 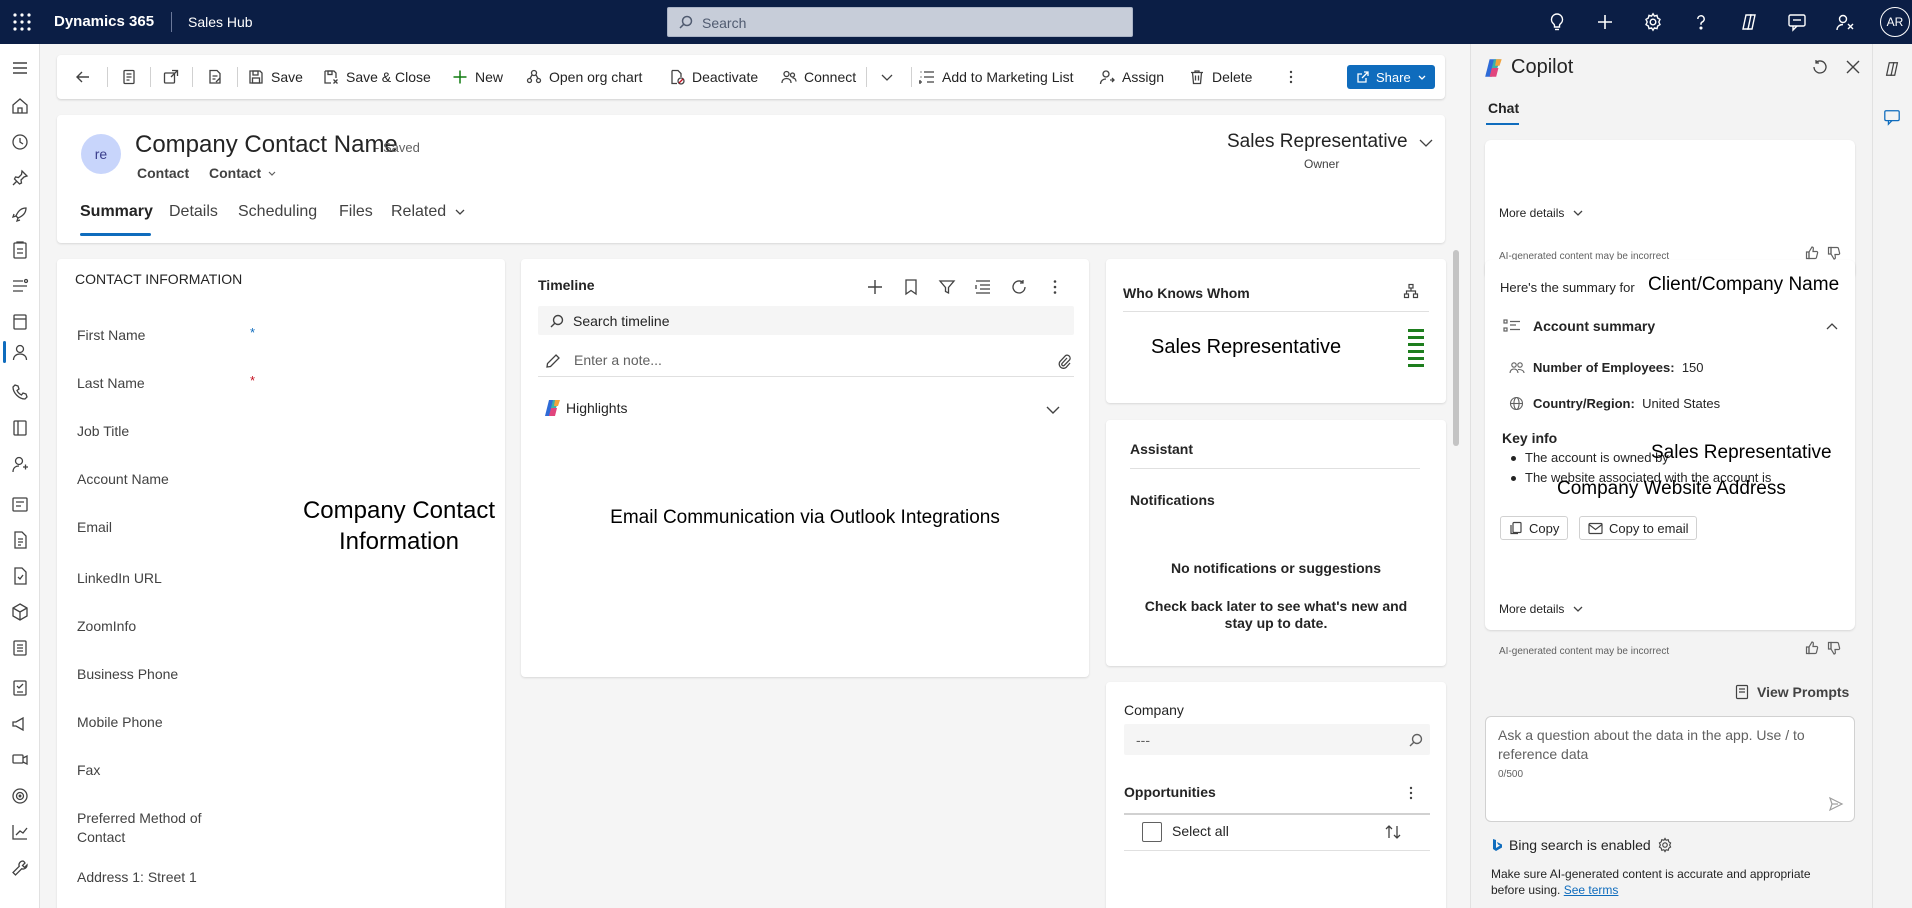 I want to click on tab-scheduling: Scheduling, so click(x=277, y=212).